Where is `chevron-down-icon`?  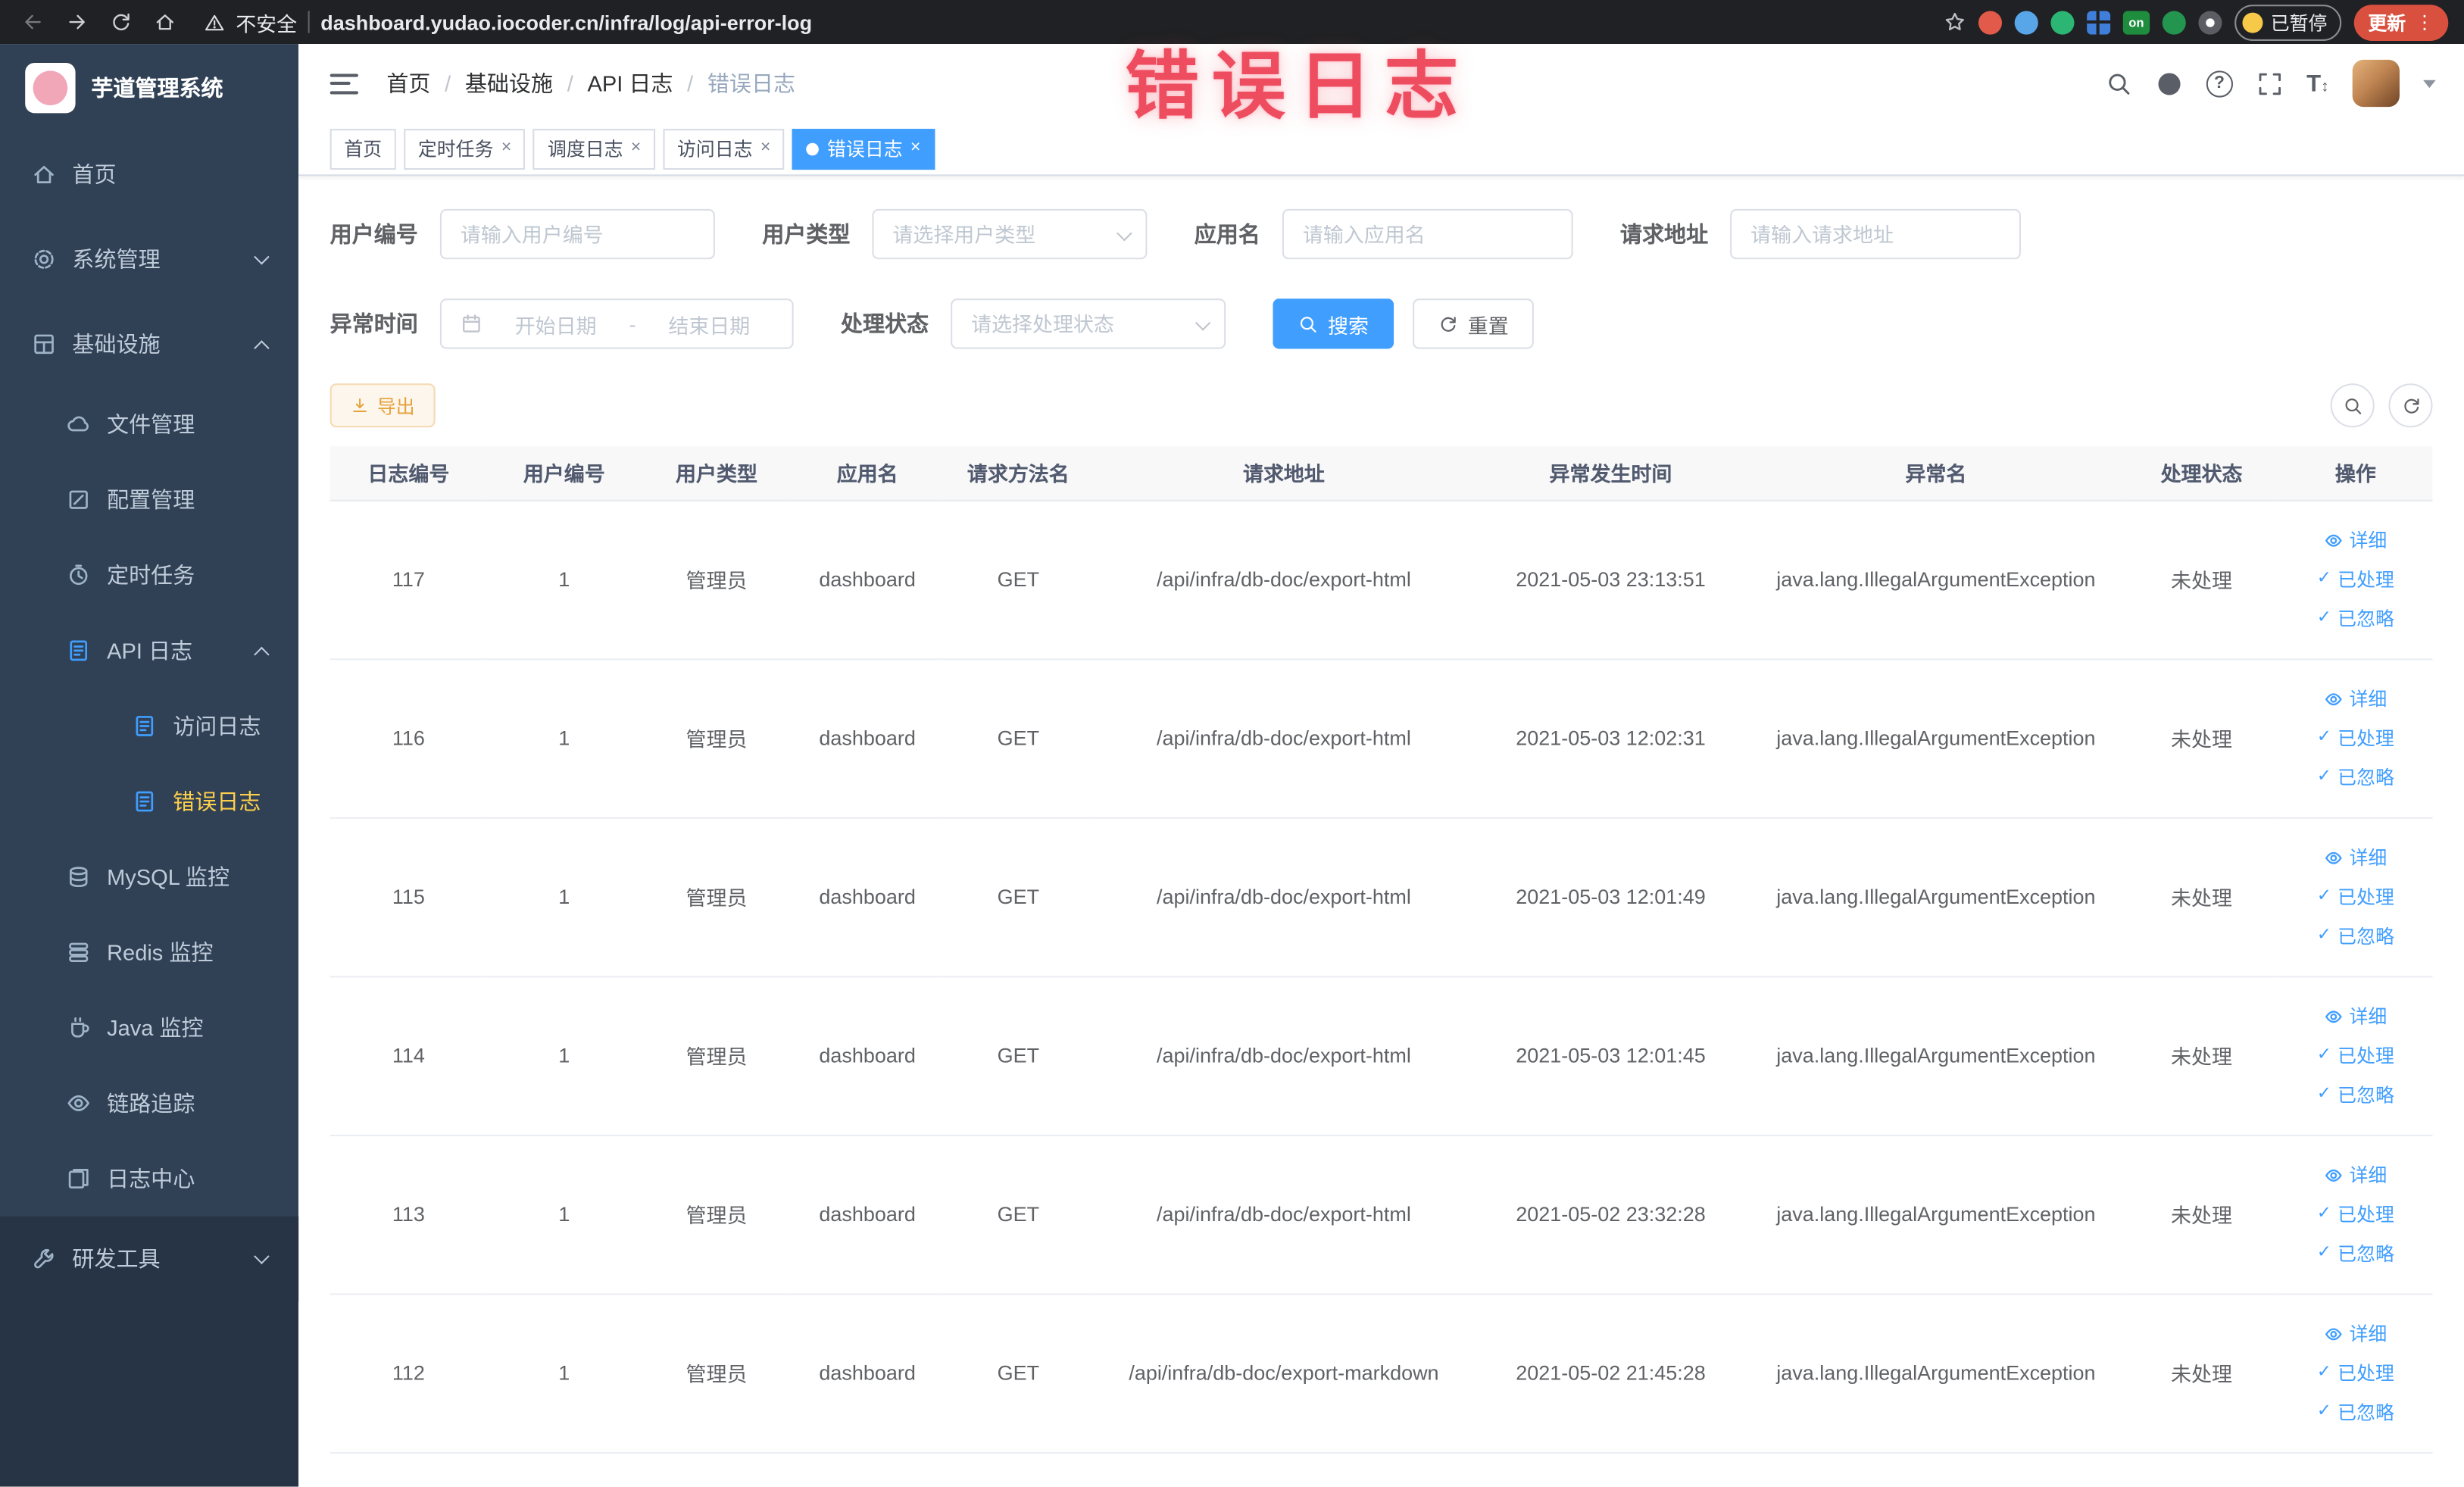 chevron-down-icon is located at coordinates (262, 256).